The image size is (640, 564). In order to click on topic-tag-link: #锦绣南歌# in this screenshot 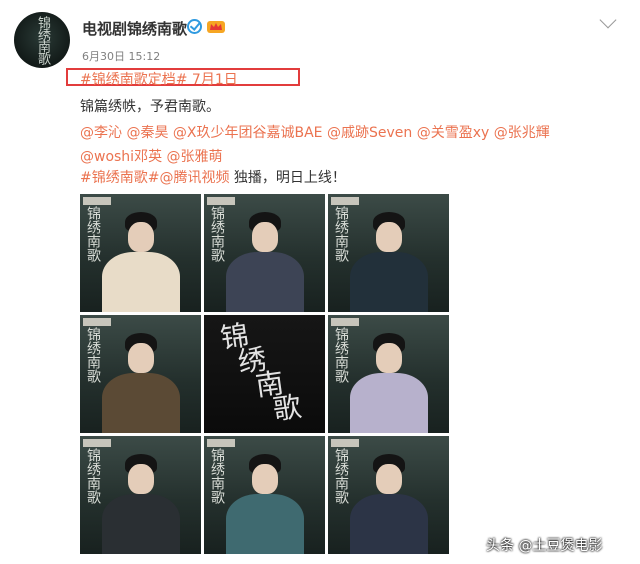, I will do `click(119, 178)`.